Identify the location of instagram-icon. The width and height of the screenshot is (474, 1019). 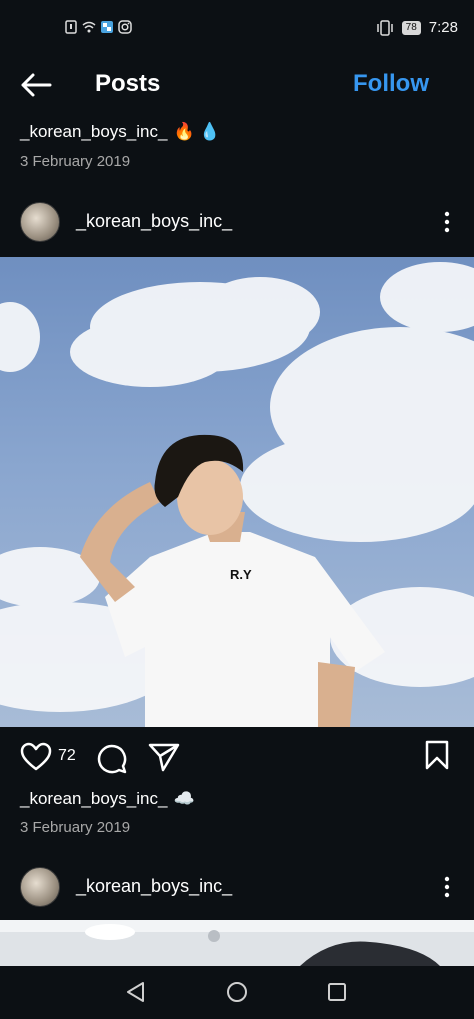
(125, 27).